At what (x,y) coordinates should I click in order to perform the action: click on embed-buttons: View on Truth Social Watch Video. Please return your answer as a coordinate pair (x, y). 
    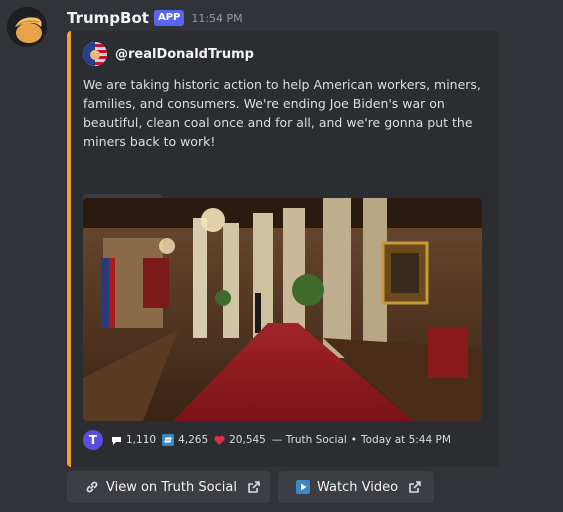
    Looking at the image, I should click on (254, 487).